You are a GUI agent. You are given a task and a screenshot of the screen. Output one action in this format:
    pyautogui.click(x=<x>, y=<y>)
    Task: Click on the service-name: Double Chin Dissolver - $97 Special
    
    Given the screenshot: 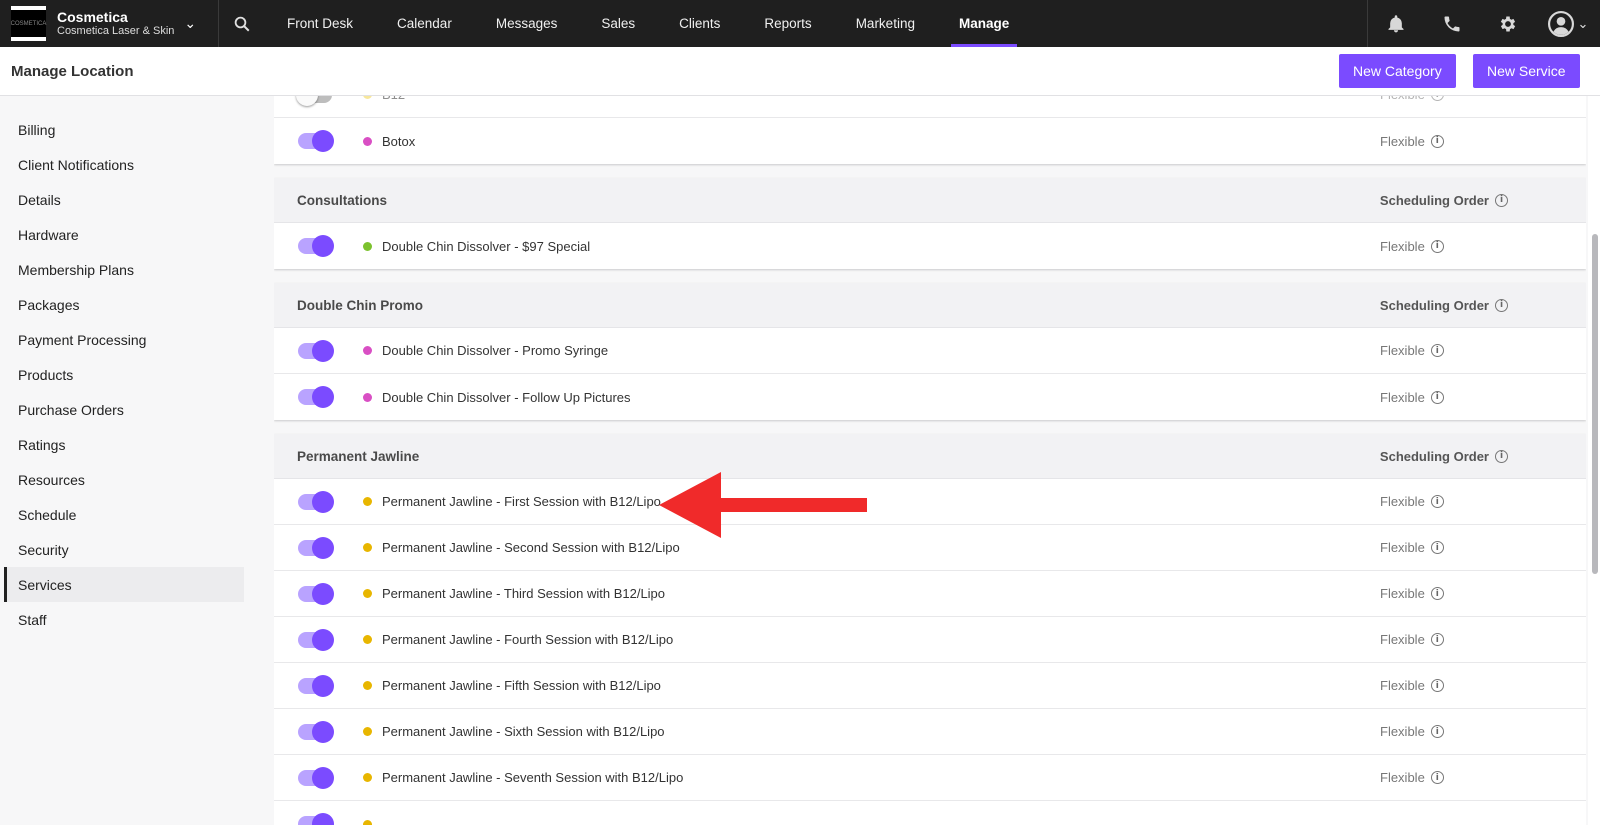 What is the action you would take?
    pyautogui.click(x=486, y=246)
    